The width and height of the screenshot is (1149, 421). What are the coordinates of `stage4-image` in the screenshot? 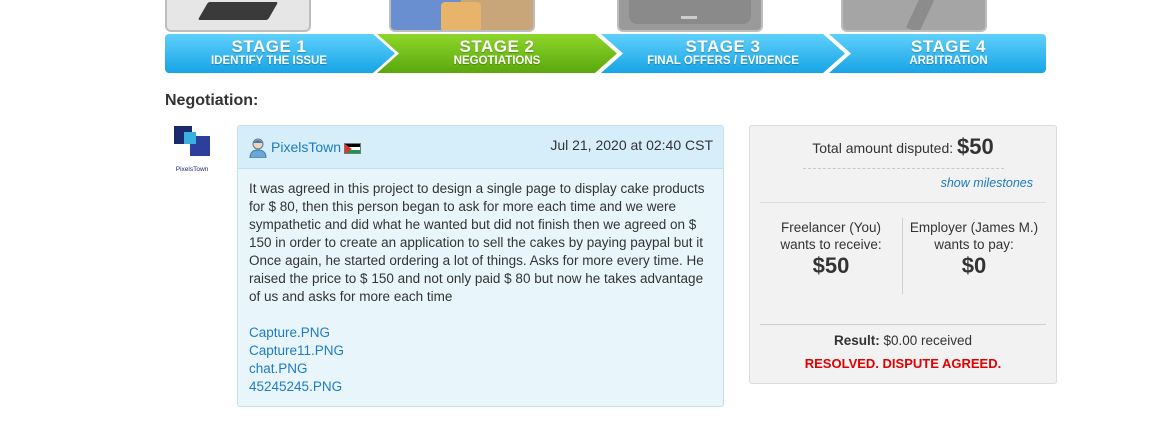 It's located at (914, 16).